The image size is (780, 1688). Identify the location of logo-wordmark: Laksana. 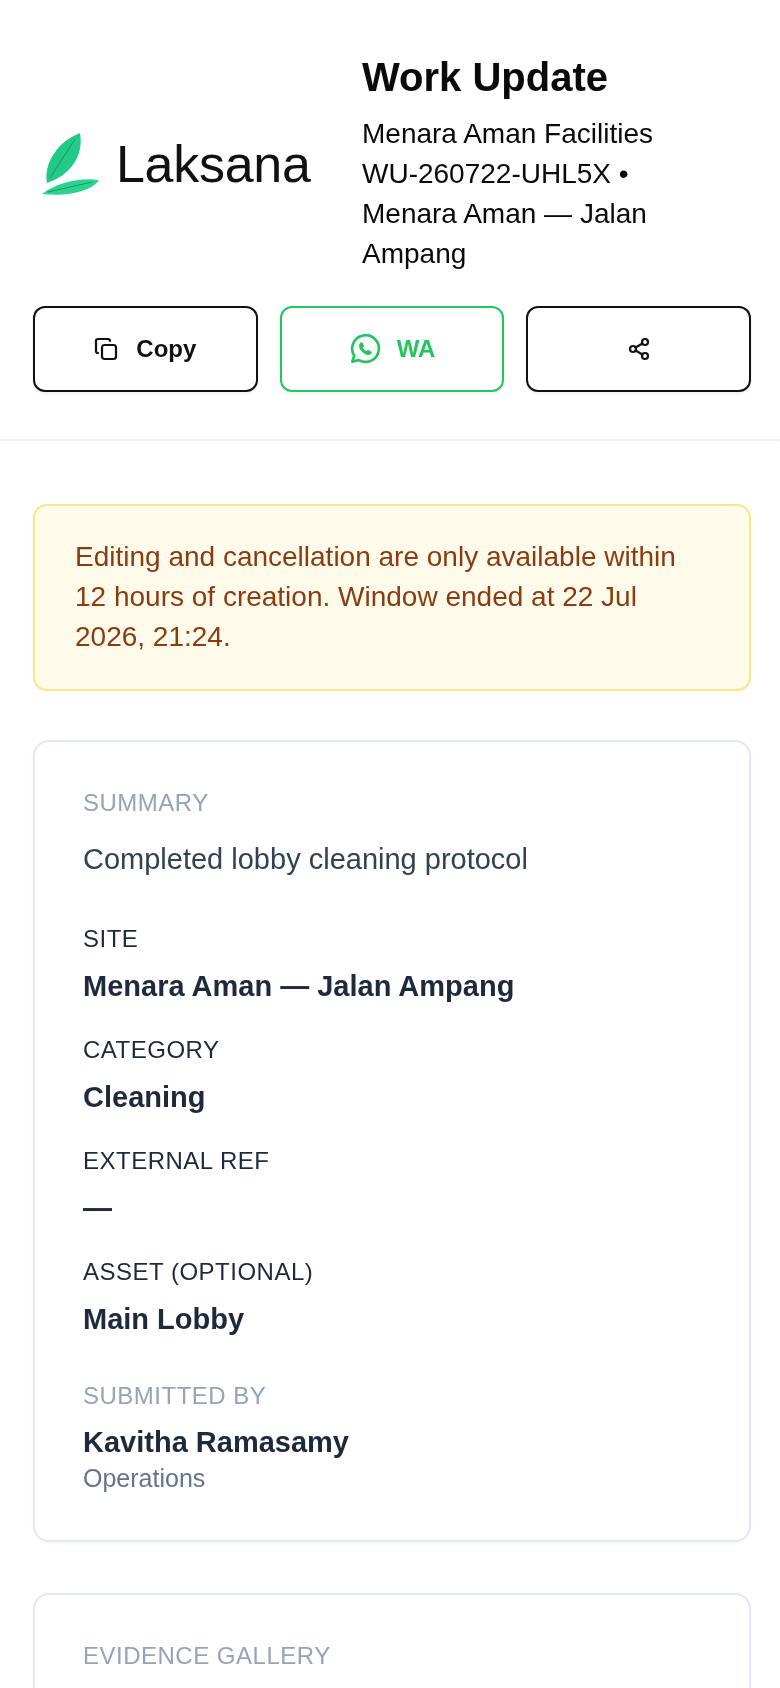
(213, 163).